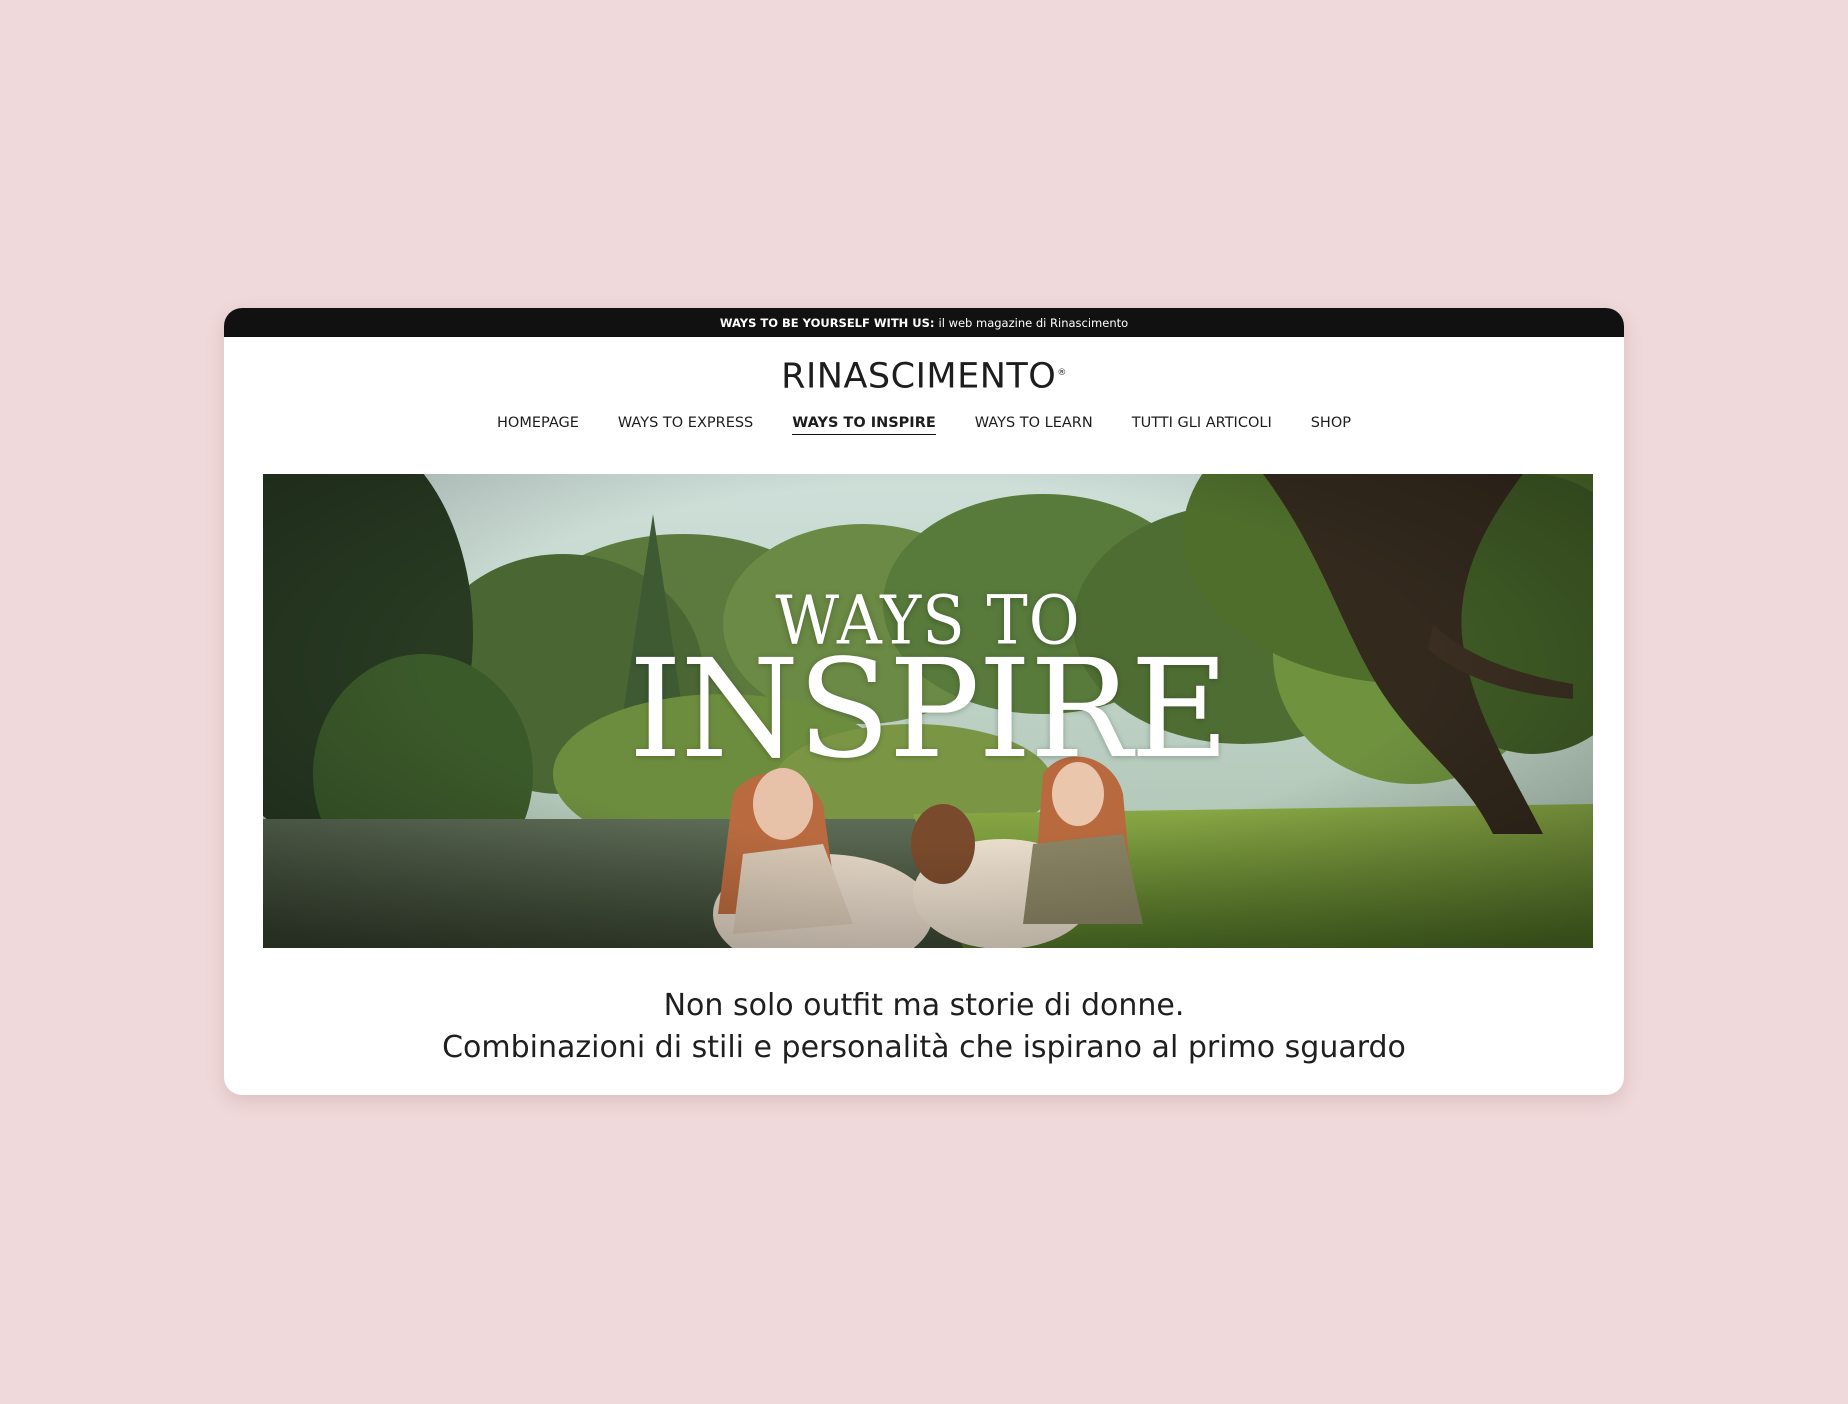  What do you see at coordinates (827, 322) in the screenshot?
I see `announcement-strong: WAYS TO BE YOURSELF WITH US:` at bounding box center [827, 322].